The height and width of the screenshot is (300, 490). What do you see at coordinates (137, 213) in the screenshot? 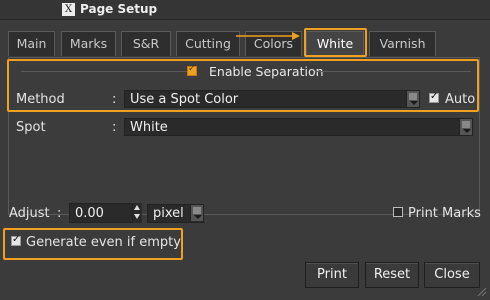
I see `adjust-stepper` at bounding box center [137, 213].